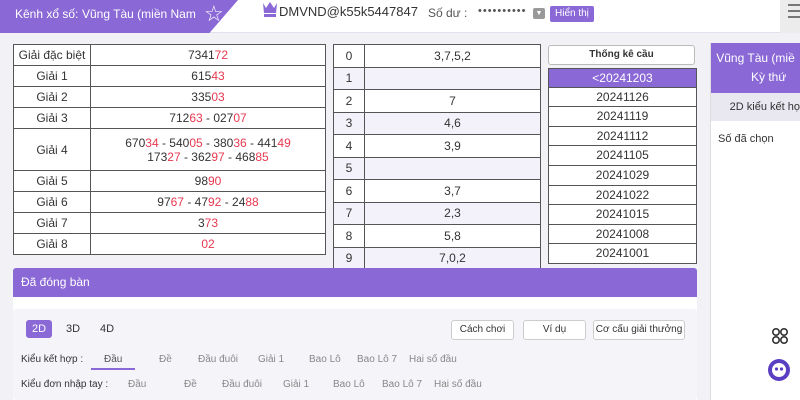  What do you see at coordinates (452, 56) in the screenshot?
I see `loto-tails: 3,7,5,2` at bounding box center [452, 56].